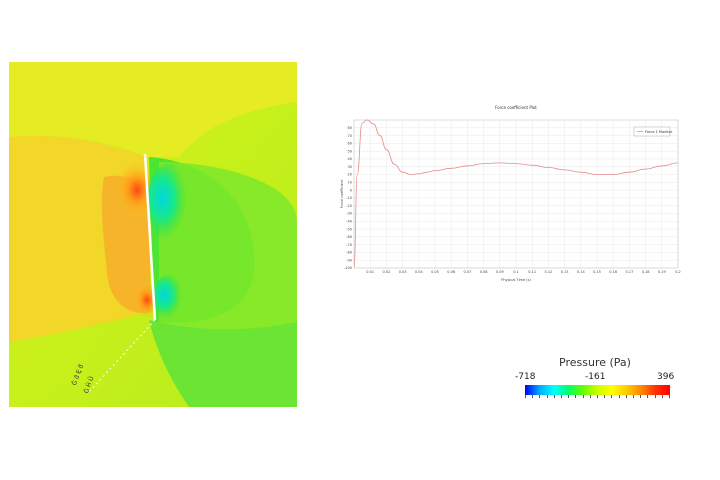 The height and width of the screenshot is (480, 720). What do you see at coordinates (613, 272) in the screenshot?
I see `x-tick-label: 0.16` at bounding box center [613, 272].